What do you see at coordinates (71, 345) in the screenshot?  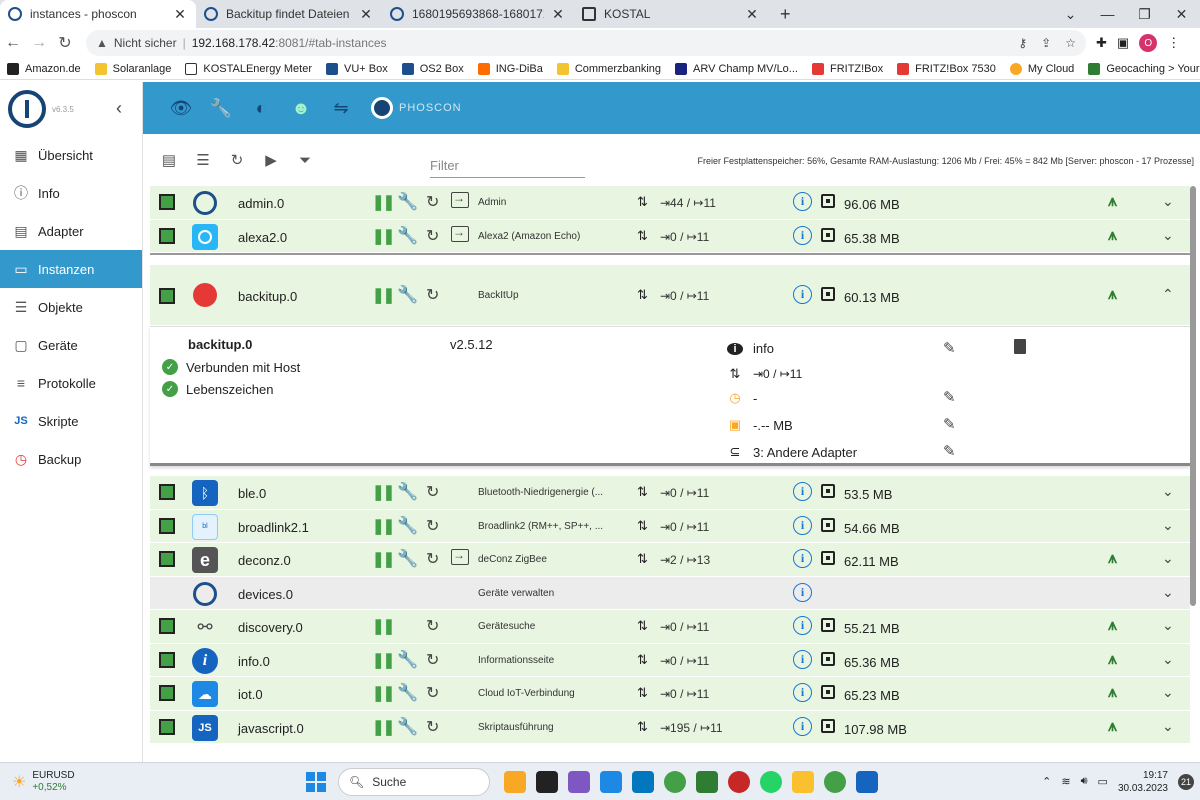 I see `sidebar-item-geraete: ▢ Geräte` at bounding box center [71, 345].